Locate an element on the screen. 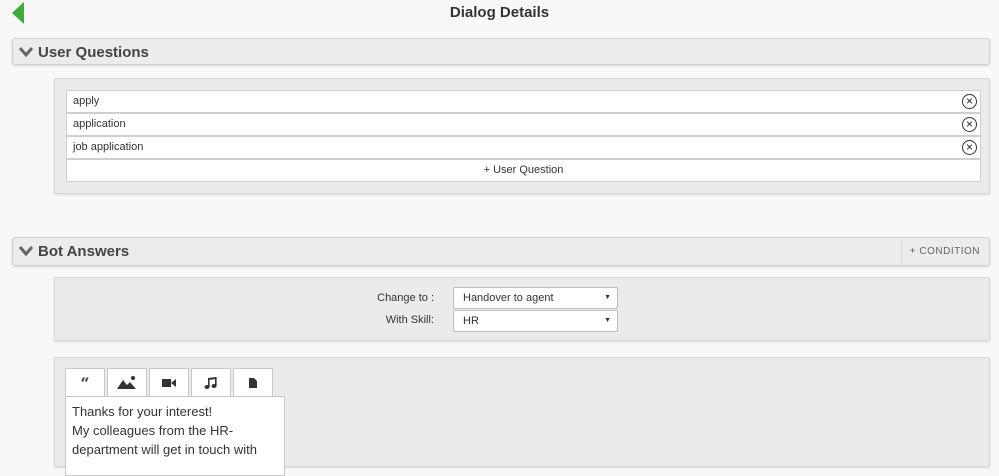 Image resolution: width=999 pixels, height=476 pixels. user-question-row: apply × is located at coordinates (523, 101).